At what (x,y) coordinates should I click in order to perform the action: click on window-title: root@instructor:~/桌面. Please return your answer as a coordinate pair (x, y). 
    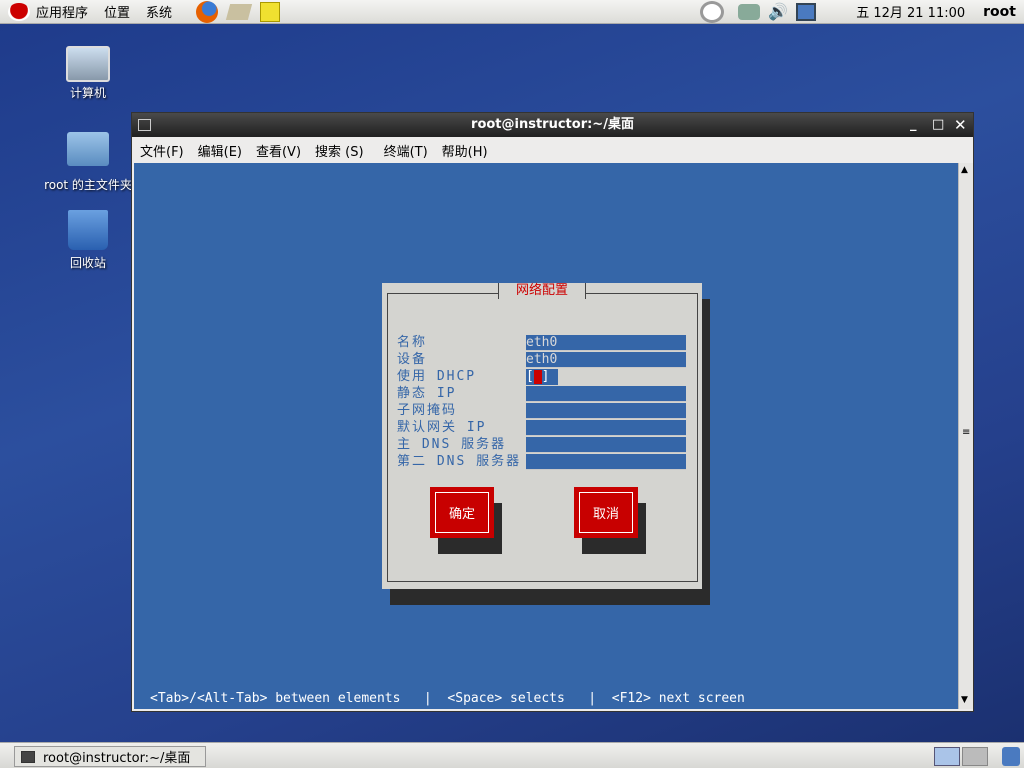
    Looking at the image, I should click on (552, 124).